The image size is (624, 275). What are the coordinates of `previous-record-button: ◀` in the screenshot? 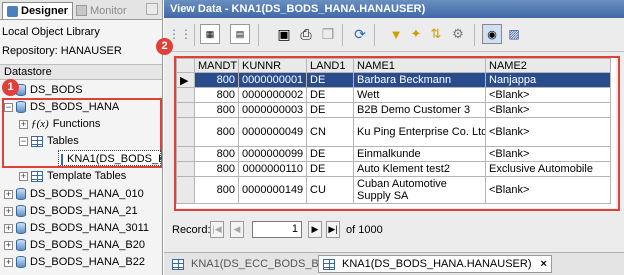 It's located at (237, 229).